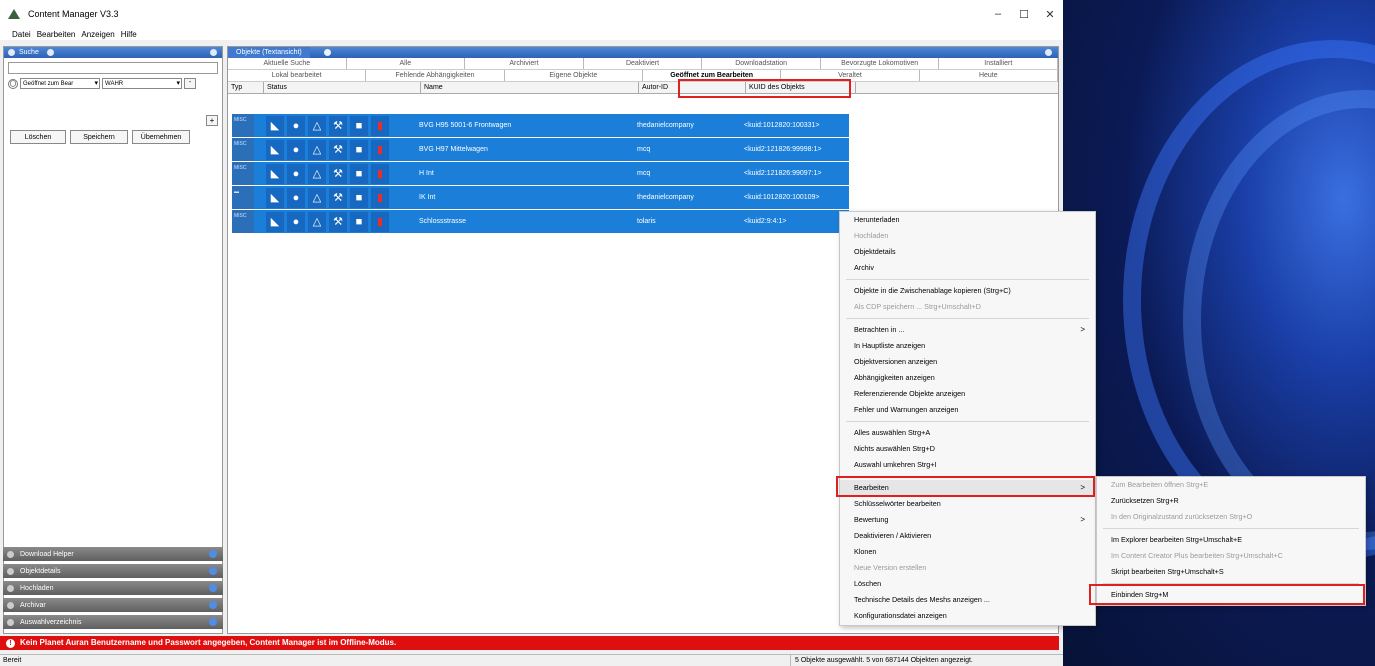 This screenshot has width=1375, height=666. What do you see at coordinates (1048, 52) in the screenshot?
I see `help-icon` at bounding box center [1048, 52].